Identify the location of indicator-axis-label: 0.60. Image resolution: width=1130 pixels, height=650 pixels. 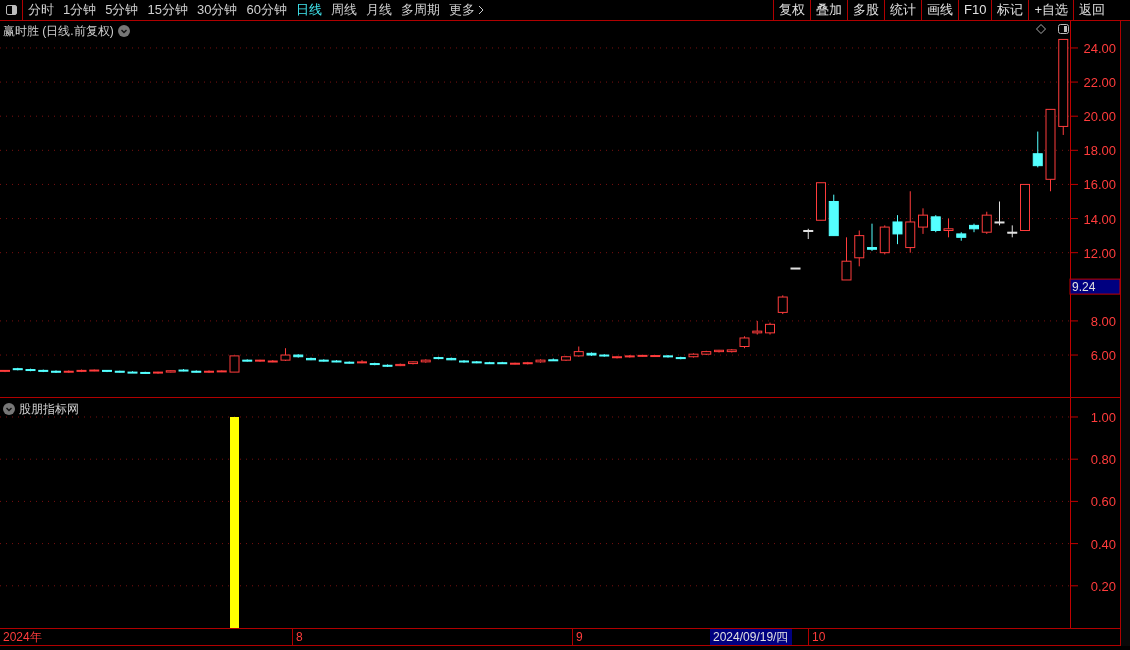
(1103, 502).